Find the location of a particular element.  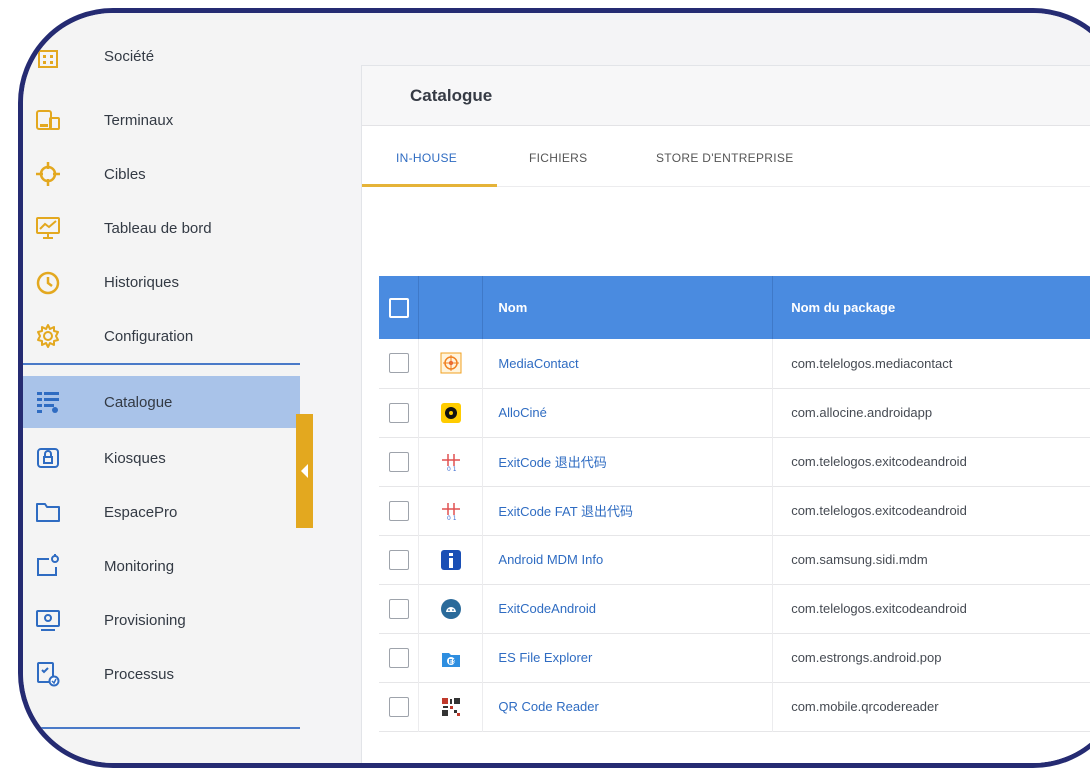

column-header-name: Nom is located at coordinates (628, 307).